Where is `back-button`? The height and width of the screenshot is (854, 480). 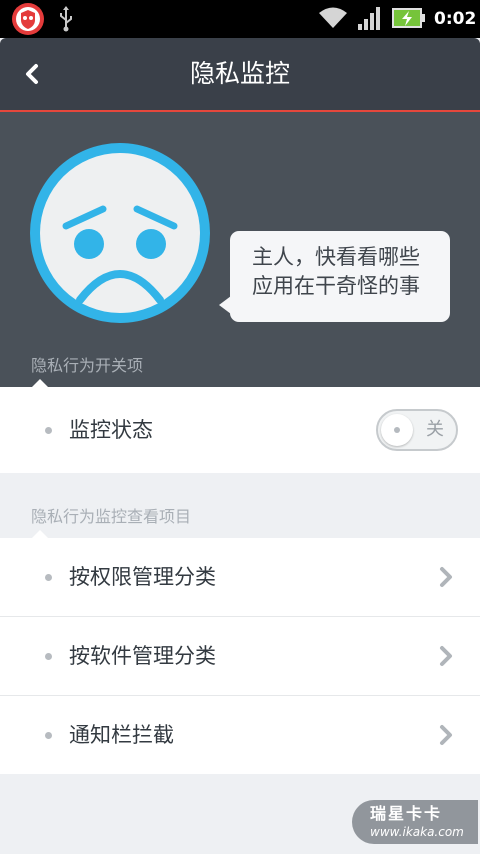
back-button is located at coordinates (32, 74).